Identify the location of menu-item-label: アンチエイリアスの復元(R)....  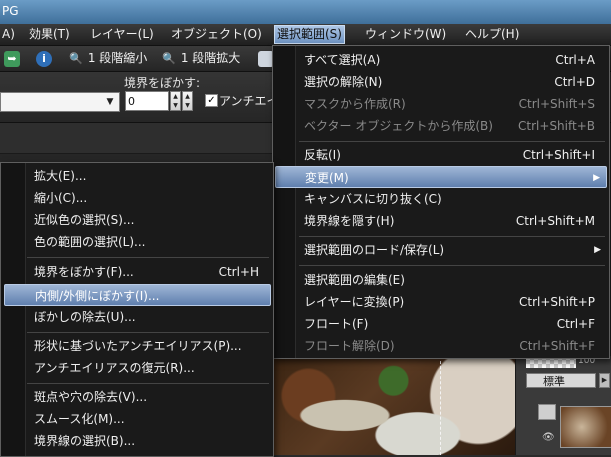
(114, 368).